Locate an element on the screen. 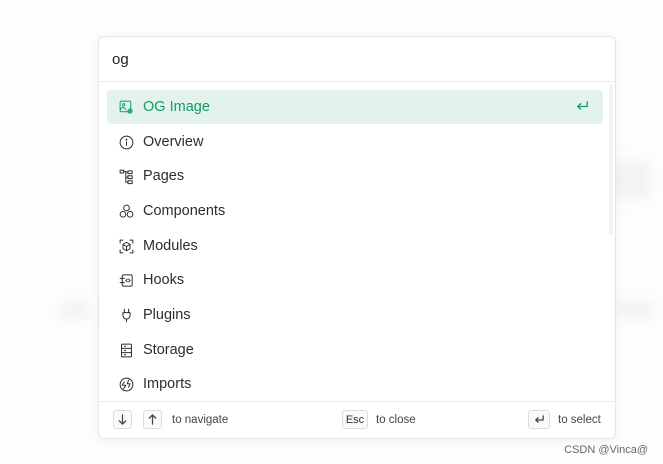 Image resolution: width=663 pixels, height=464 pixels. palette-footer: to navigate Esc to close to select is located at coordinates (357, 419).